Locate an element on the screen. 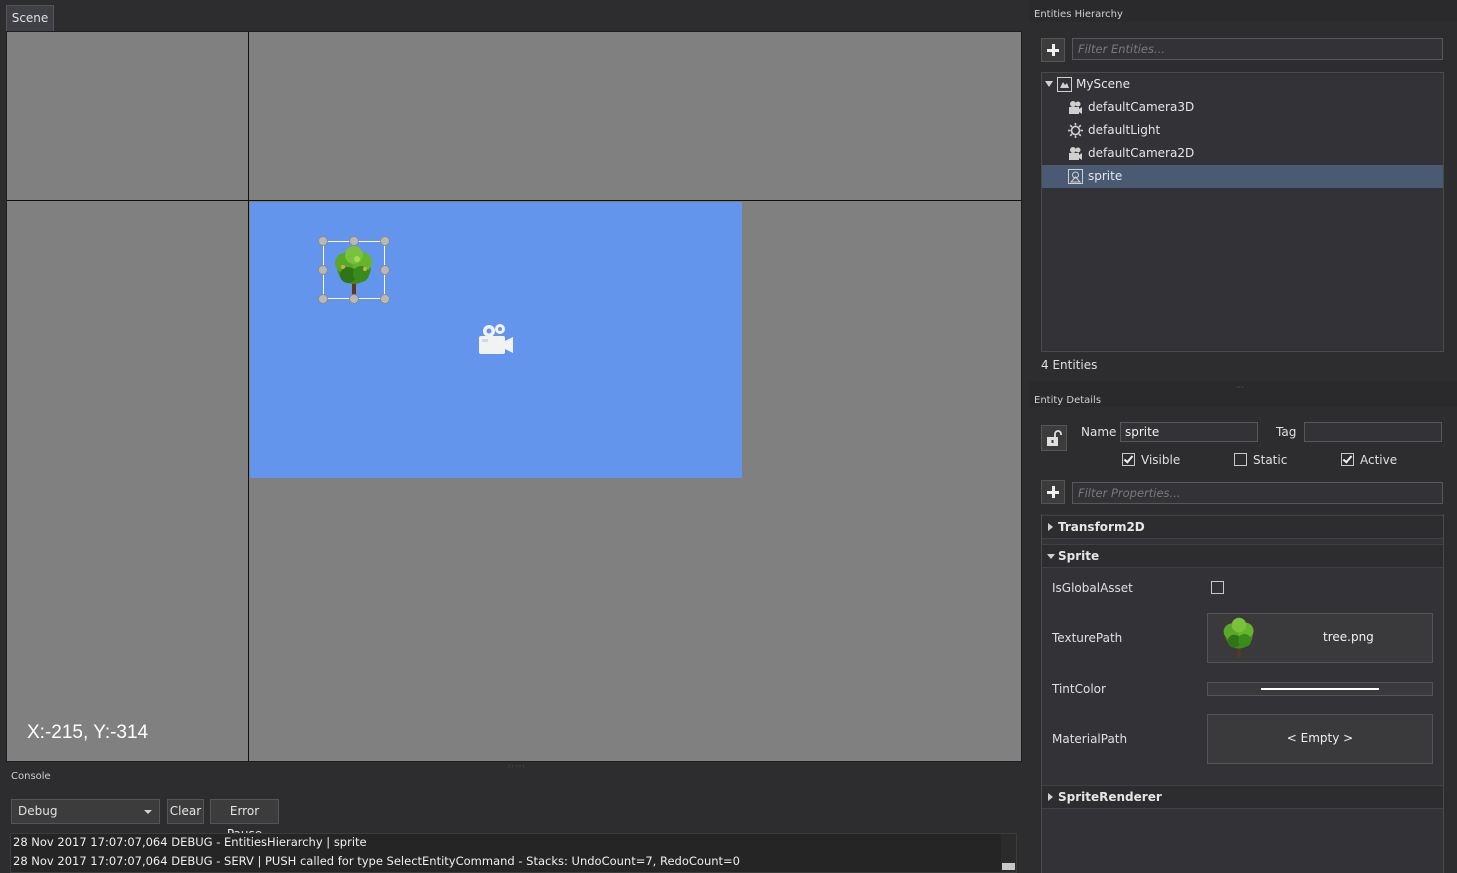 The height and width of the screenshot is (873, 1457). tag-field is located at coordinates (1373, 432).